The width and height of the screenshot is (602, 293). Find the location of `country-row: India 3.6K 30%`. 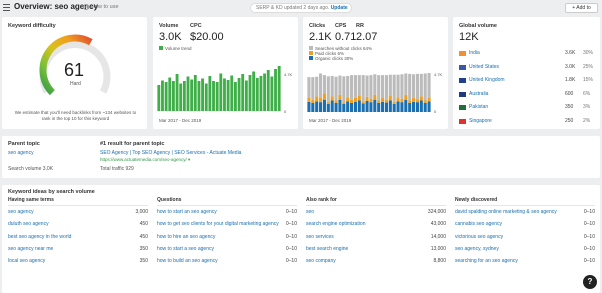

country-row: India 3.6K 30% is located at coordinates (528, 55).